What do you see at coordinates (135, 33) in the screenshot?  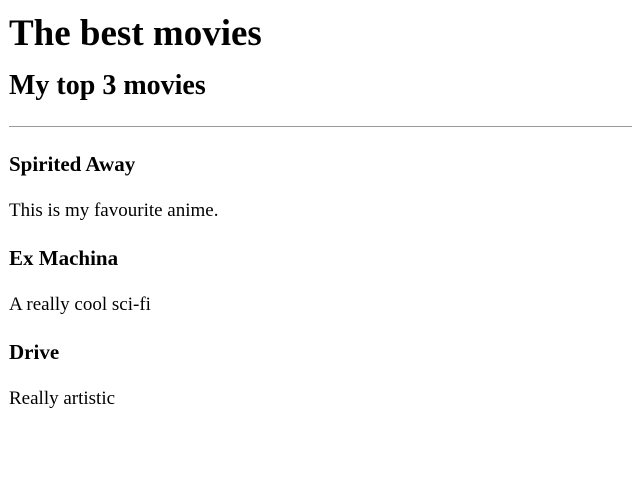 I see `page-title: The best movies` at bounding box center [135, 33].